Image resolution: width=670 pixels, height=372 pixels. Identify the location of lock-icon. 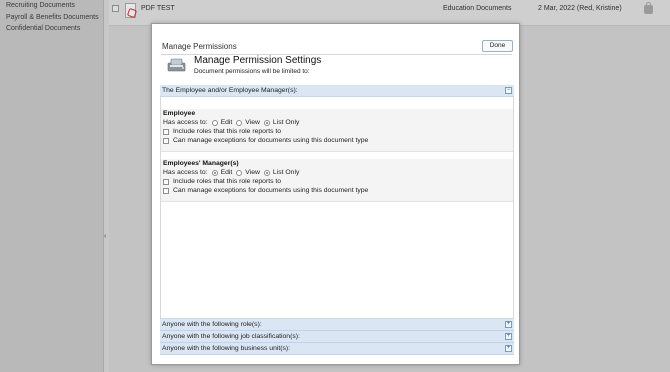
(648, 8).